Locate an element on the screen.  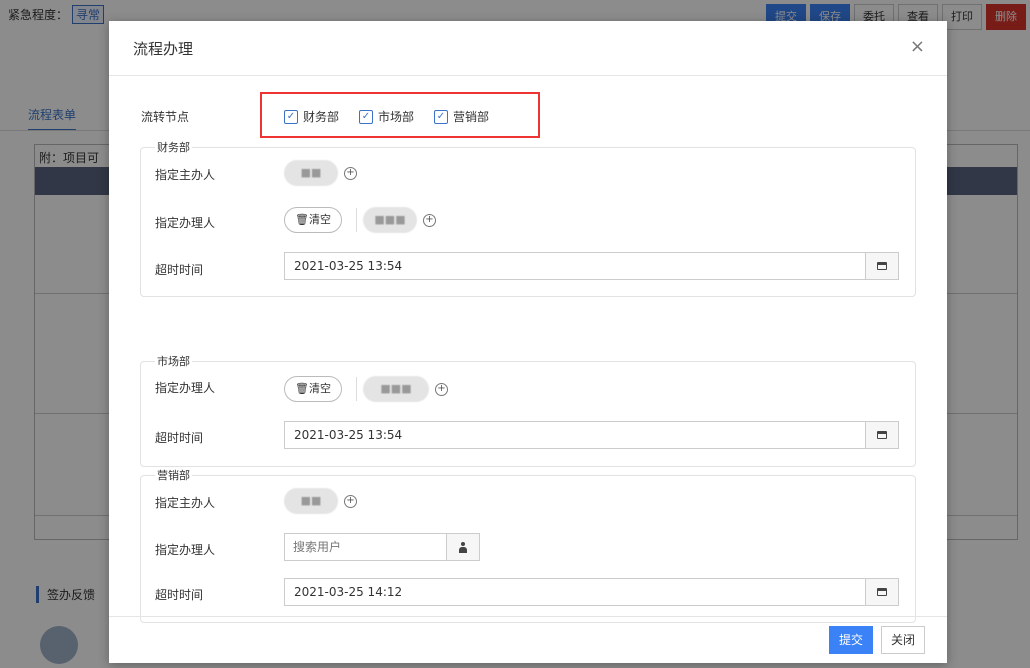
group-market-legend: 市场部 is located at coordinates (173, 361).